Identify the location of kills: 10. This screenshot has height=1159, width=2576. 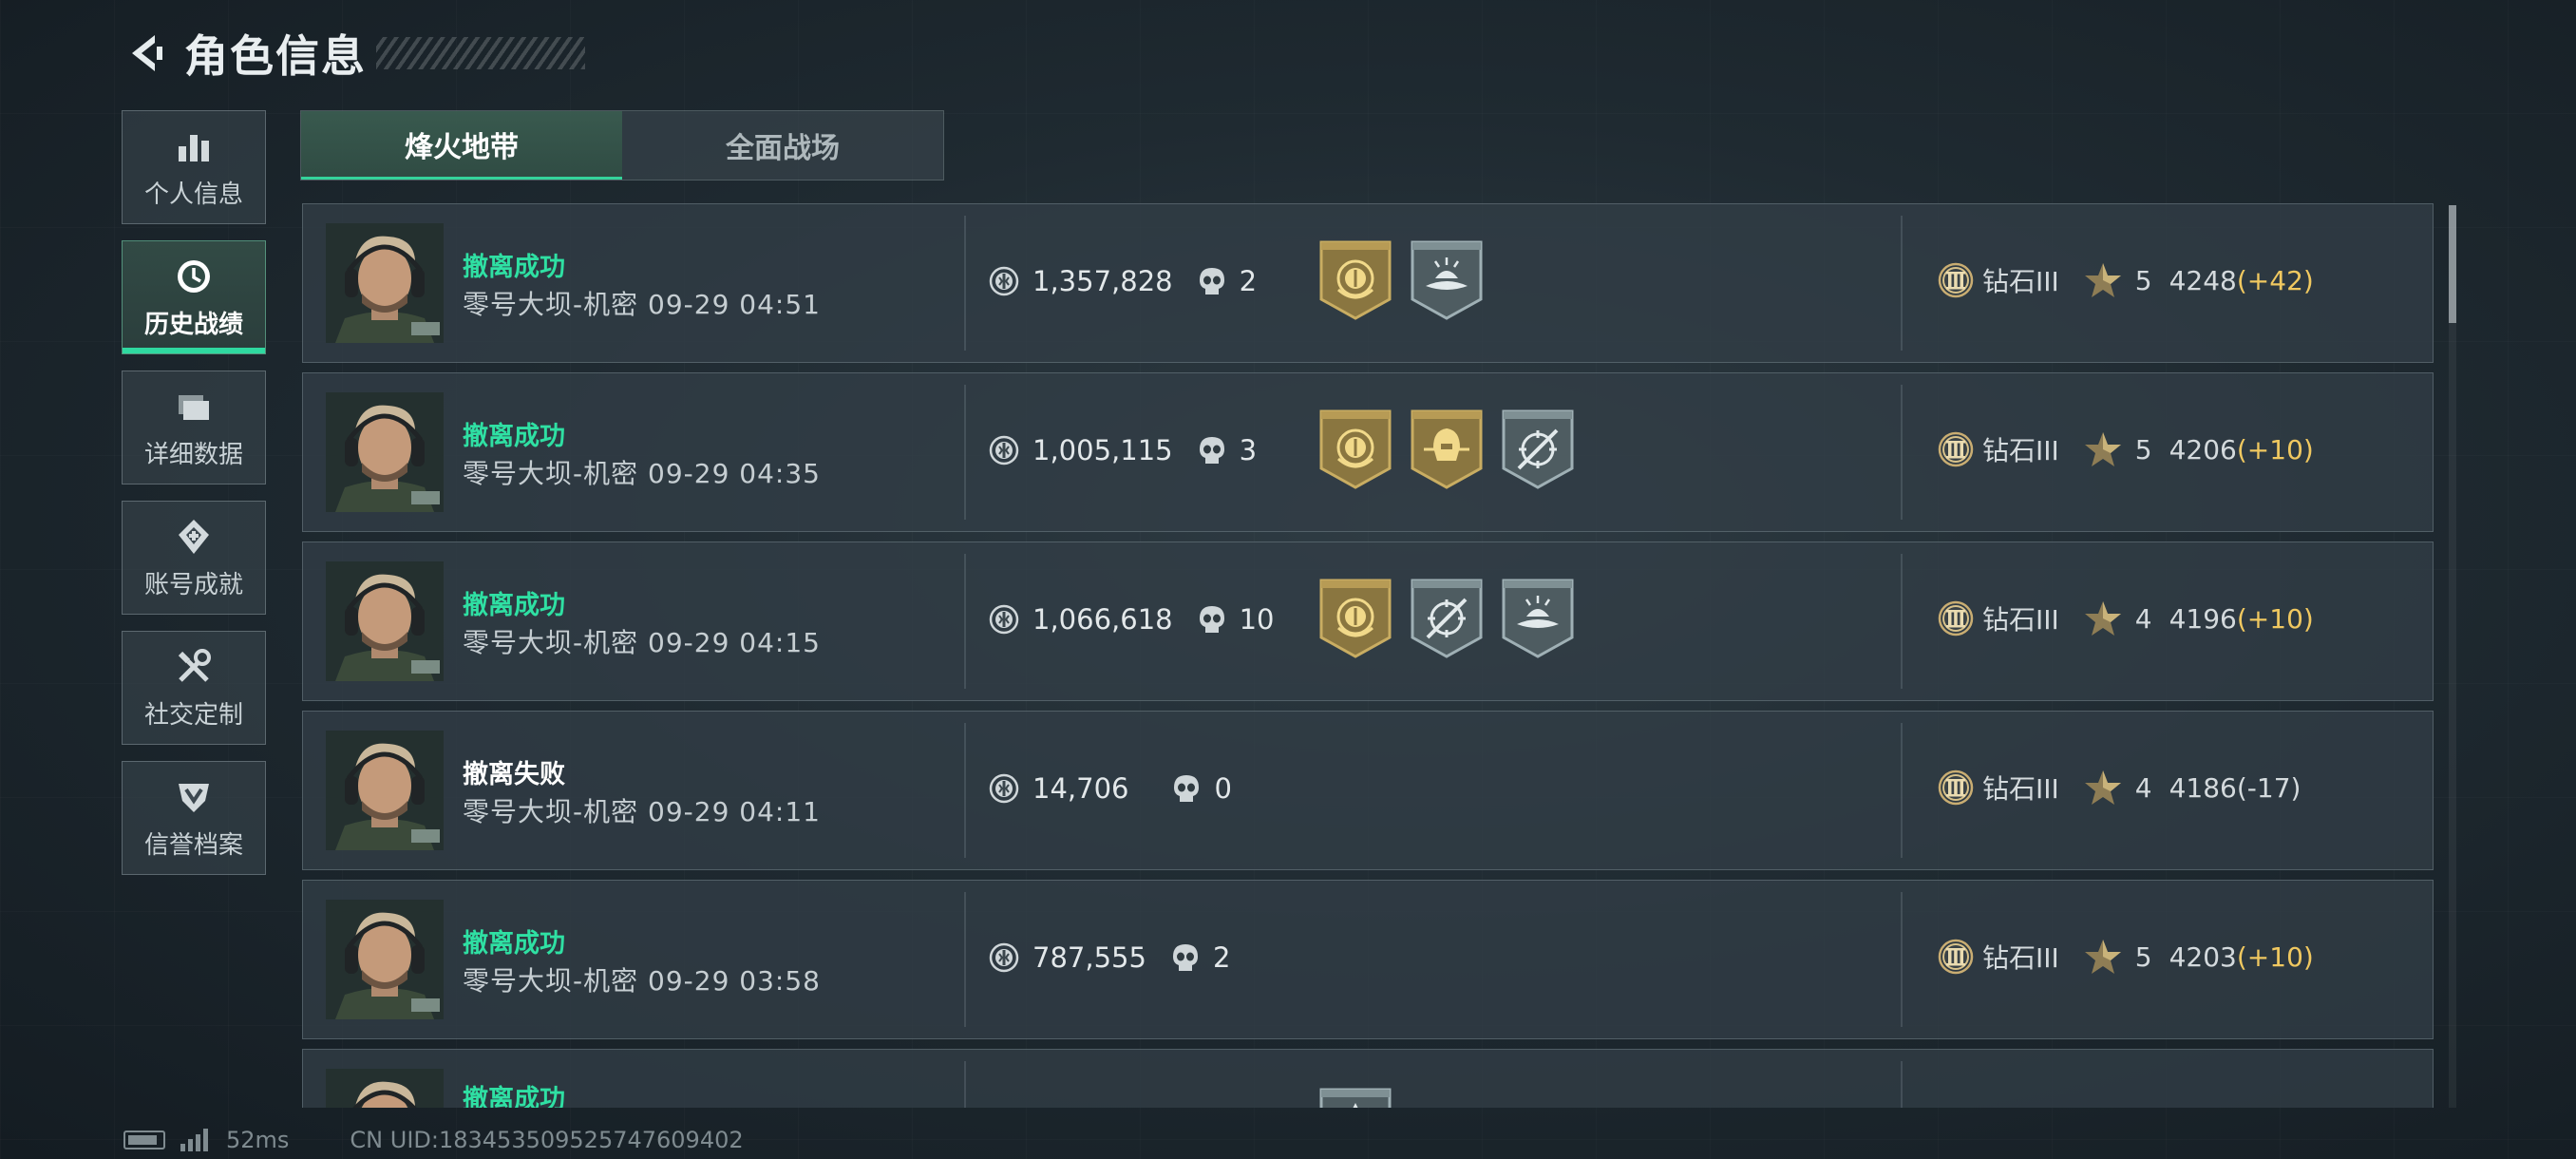
(1236, 619).